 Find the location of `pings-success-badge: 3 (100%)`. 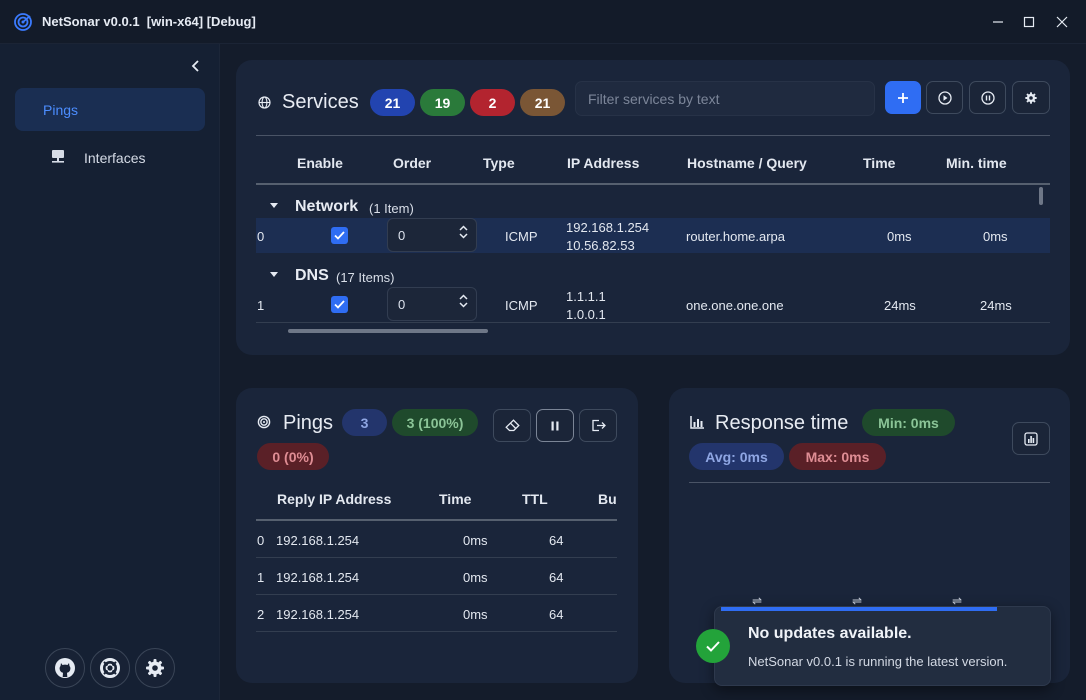

pings-success-badge: 3 (100%) is located at coordinates (435, 422).